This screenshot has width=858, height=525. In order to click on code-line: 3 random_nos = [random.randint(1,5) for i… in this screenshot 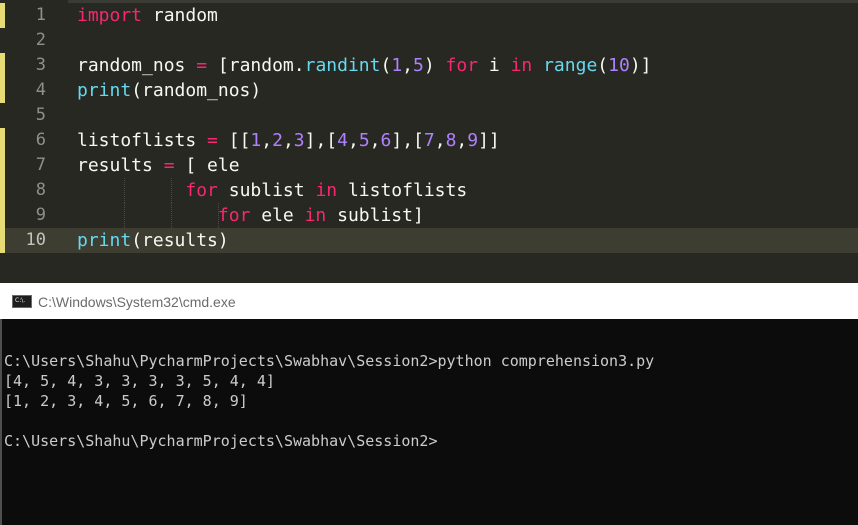, I will do `click(429, 65)`.